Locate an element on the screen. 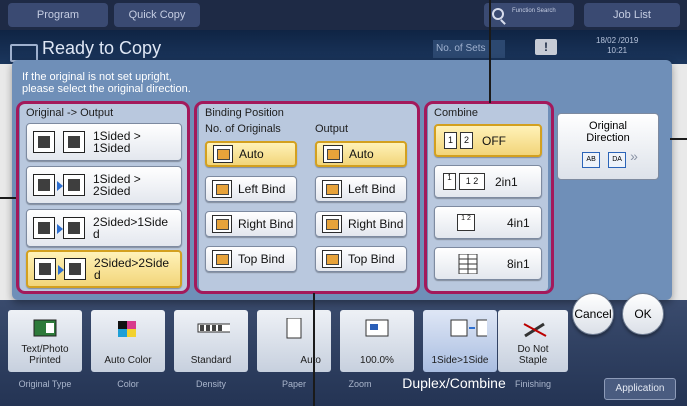 This screenshot has height=406, width=687. date-text: 18/02 /2019 is located at coordinates (617, 40).